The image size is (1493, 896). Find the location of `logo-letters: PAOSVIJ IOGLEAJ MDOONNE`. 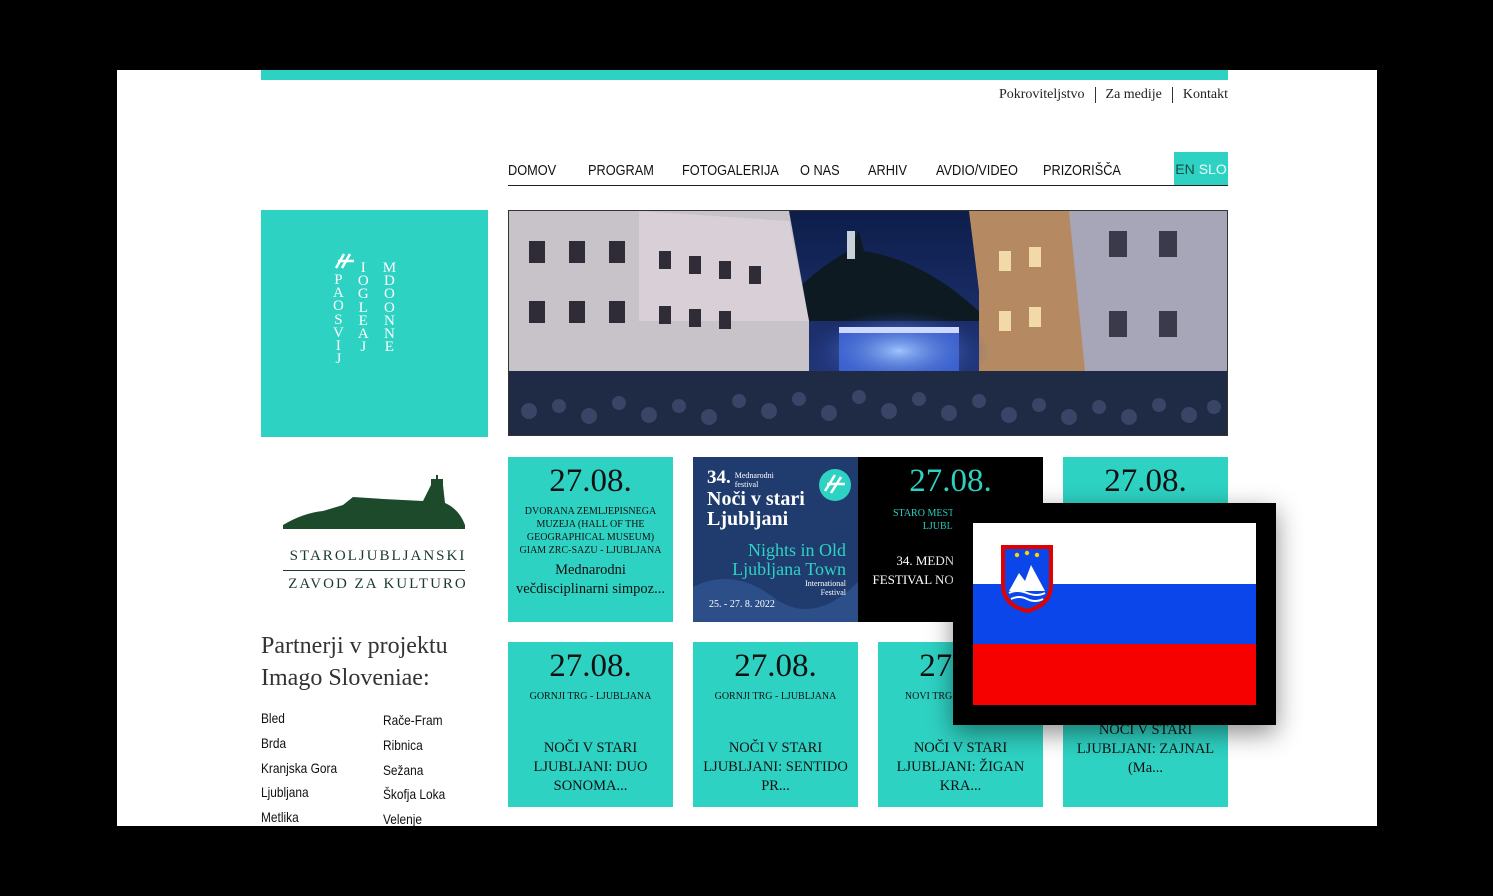

logo-letters: PAOSVIJ IOGLEAJ MDOONNE is located at coordinates (364, 314).